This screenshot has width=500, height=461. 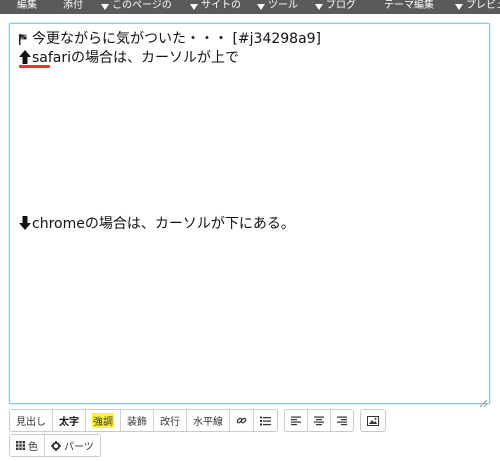 I want to click on menu-attach: 添付, so click(x=73, y=6).